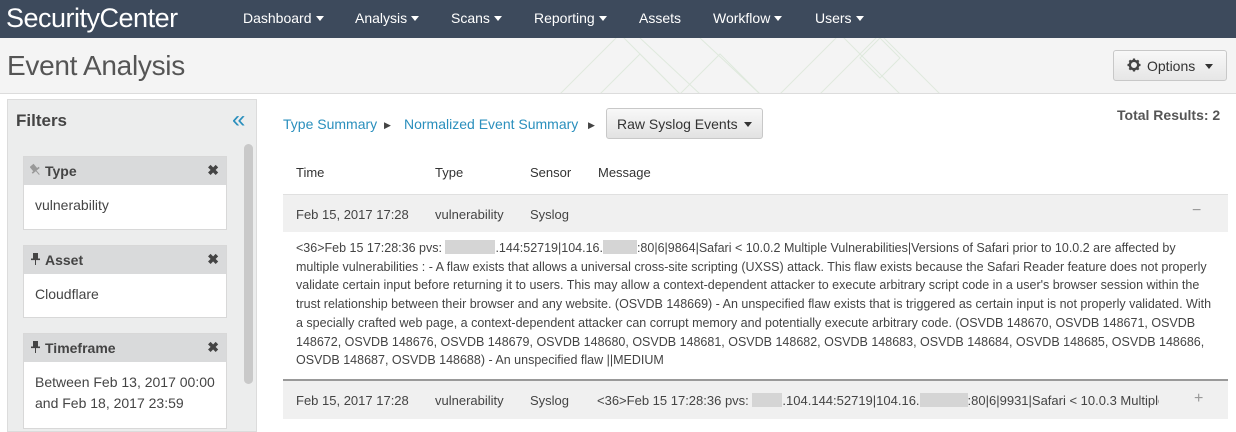 The height and width of the screenshot is (432, 1236). What do you see at coordinates (750, 65) in the screenshot?
I see `header-background-pattern` at bounding box center [750, 65].